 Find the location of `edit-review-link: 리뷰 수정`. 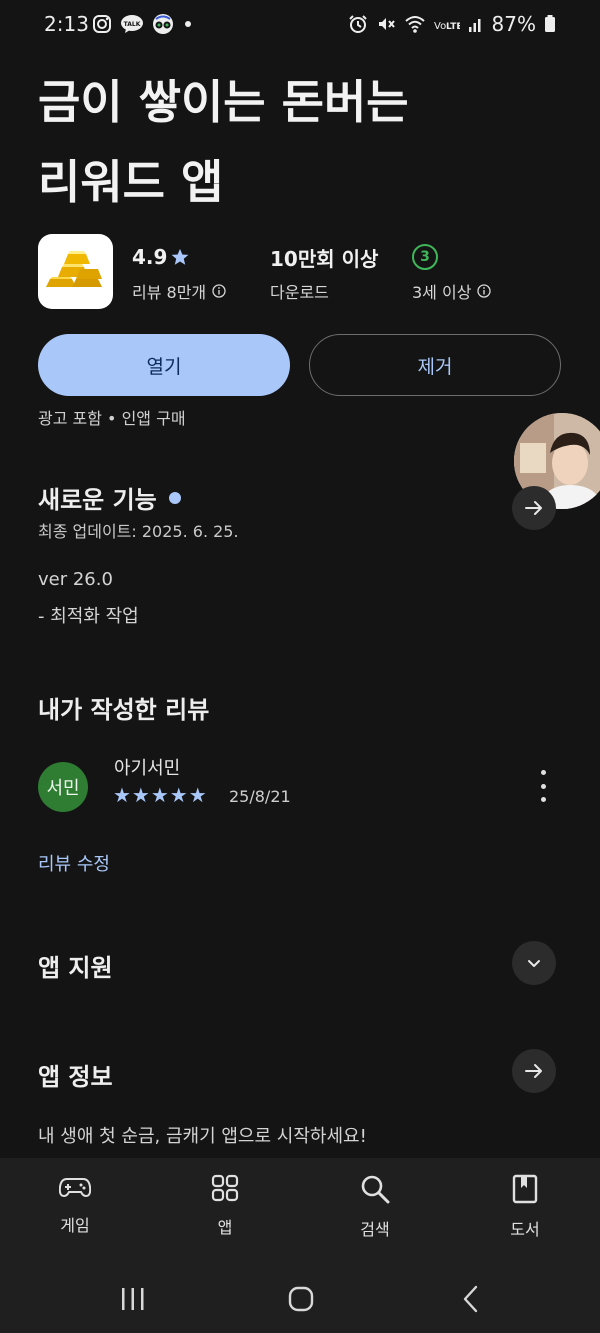

edit-review-link: 리뷰 수정 is located at coordinates (74, 863).